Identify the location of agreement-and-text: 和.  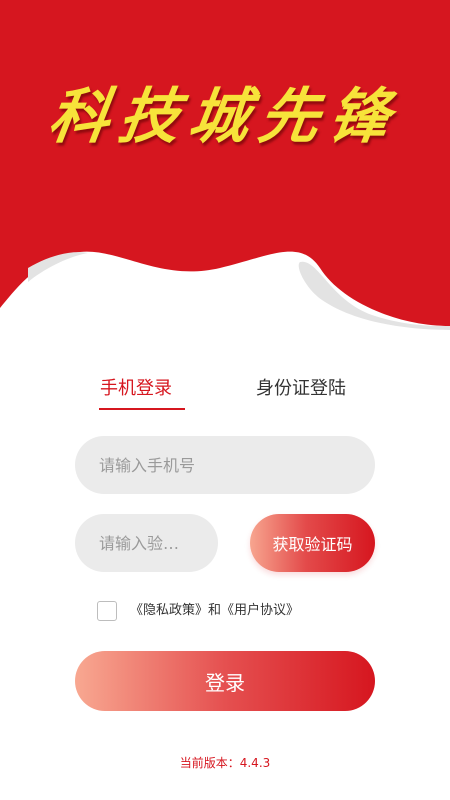
(215, 610).